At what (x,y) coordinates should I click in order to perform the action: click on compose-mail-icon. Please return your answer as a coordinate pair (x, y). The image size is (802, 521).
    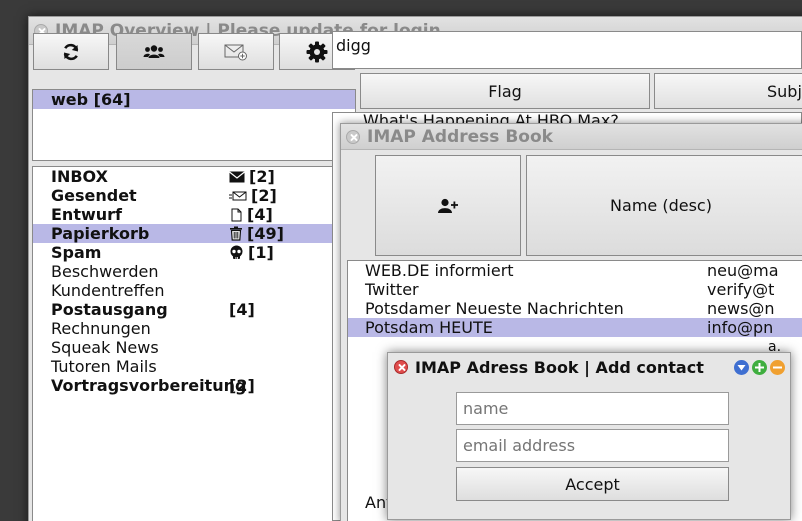
    Looking at the image, I should click on (235, 52).